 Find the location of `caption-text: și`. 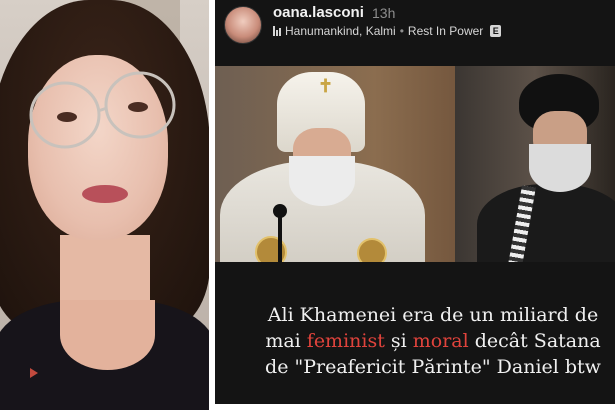

caption-text: și is located at coordinates (398, 341).